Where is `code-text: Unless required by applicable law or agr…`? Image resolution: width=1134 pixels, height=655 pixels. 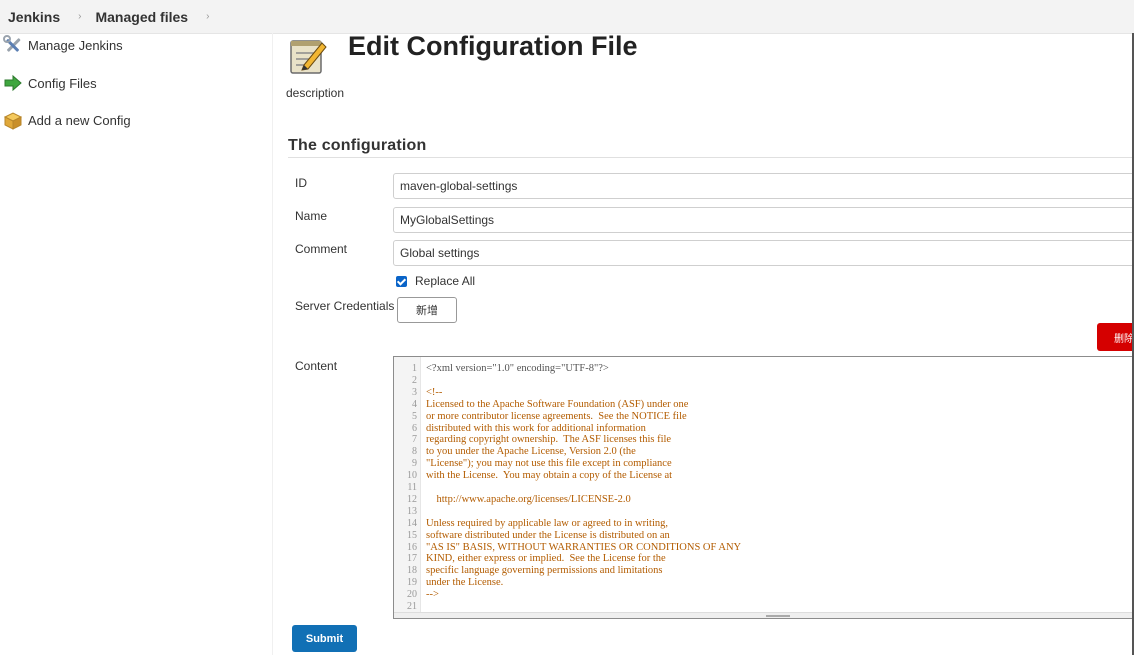
code-text: Unless required by applicable law or agr… is located at coordinates (547, 523).